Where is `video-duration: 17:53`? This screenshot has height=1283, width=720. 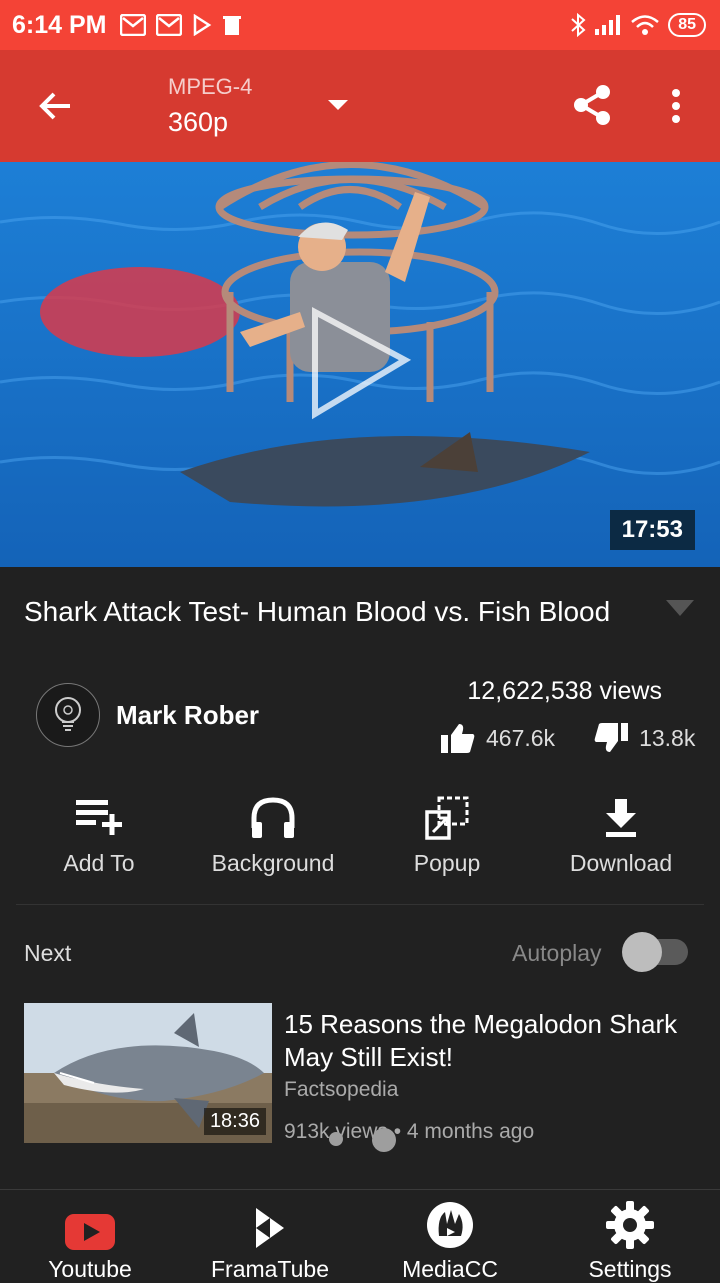
video-duration: 17:53 is located at coordinates (652, 530).